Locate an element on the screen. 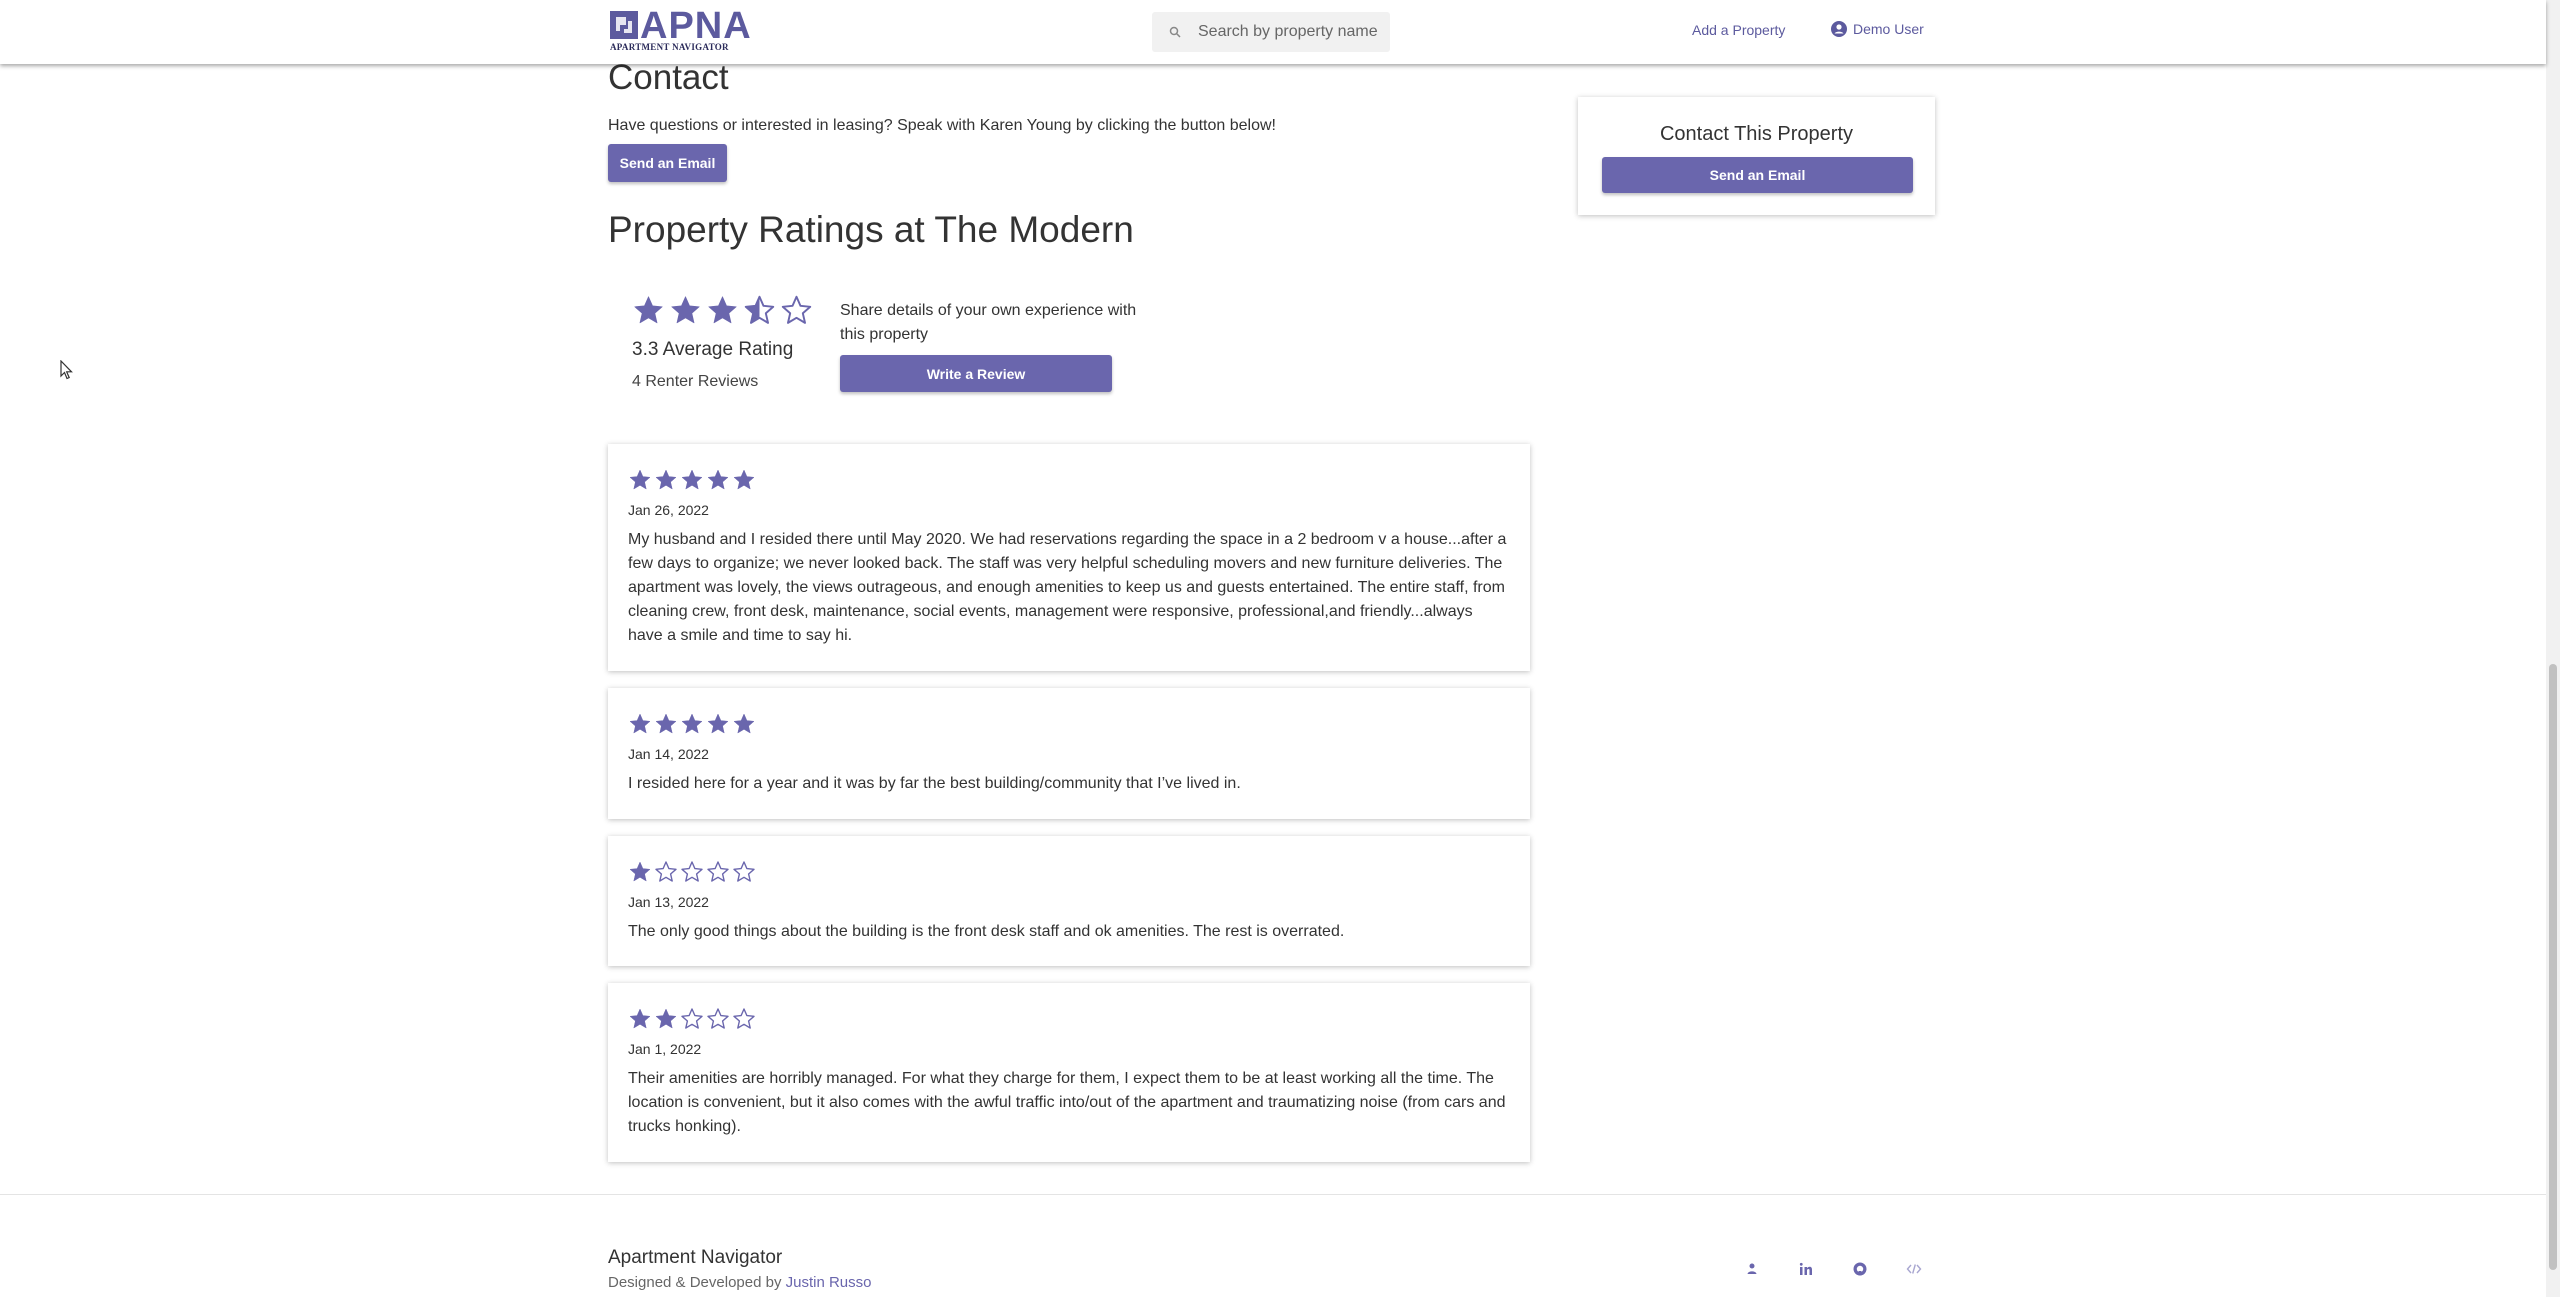 The image size is (2560, 1297). contact-heading: Contact is located at coordinates (668, 77).